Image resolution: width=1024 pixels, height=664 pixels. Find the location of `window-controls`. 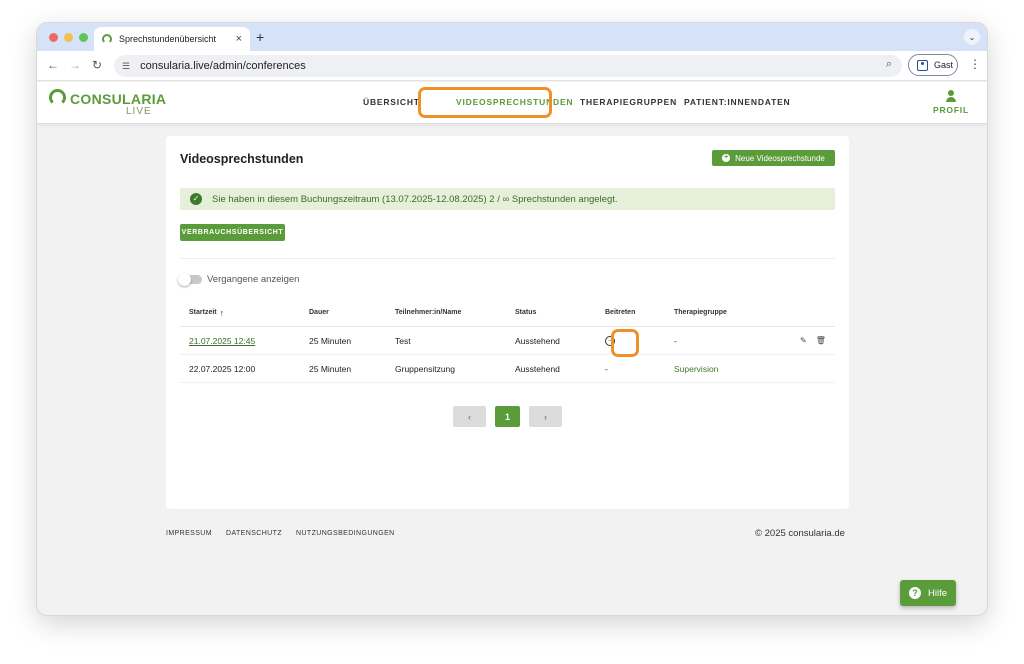

window-controls is located at coordinates (68, 37).